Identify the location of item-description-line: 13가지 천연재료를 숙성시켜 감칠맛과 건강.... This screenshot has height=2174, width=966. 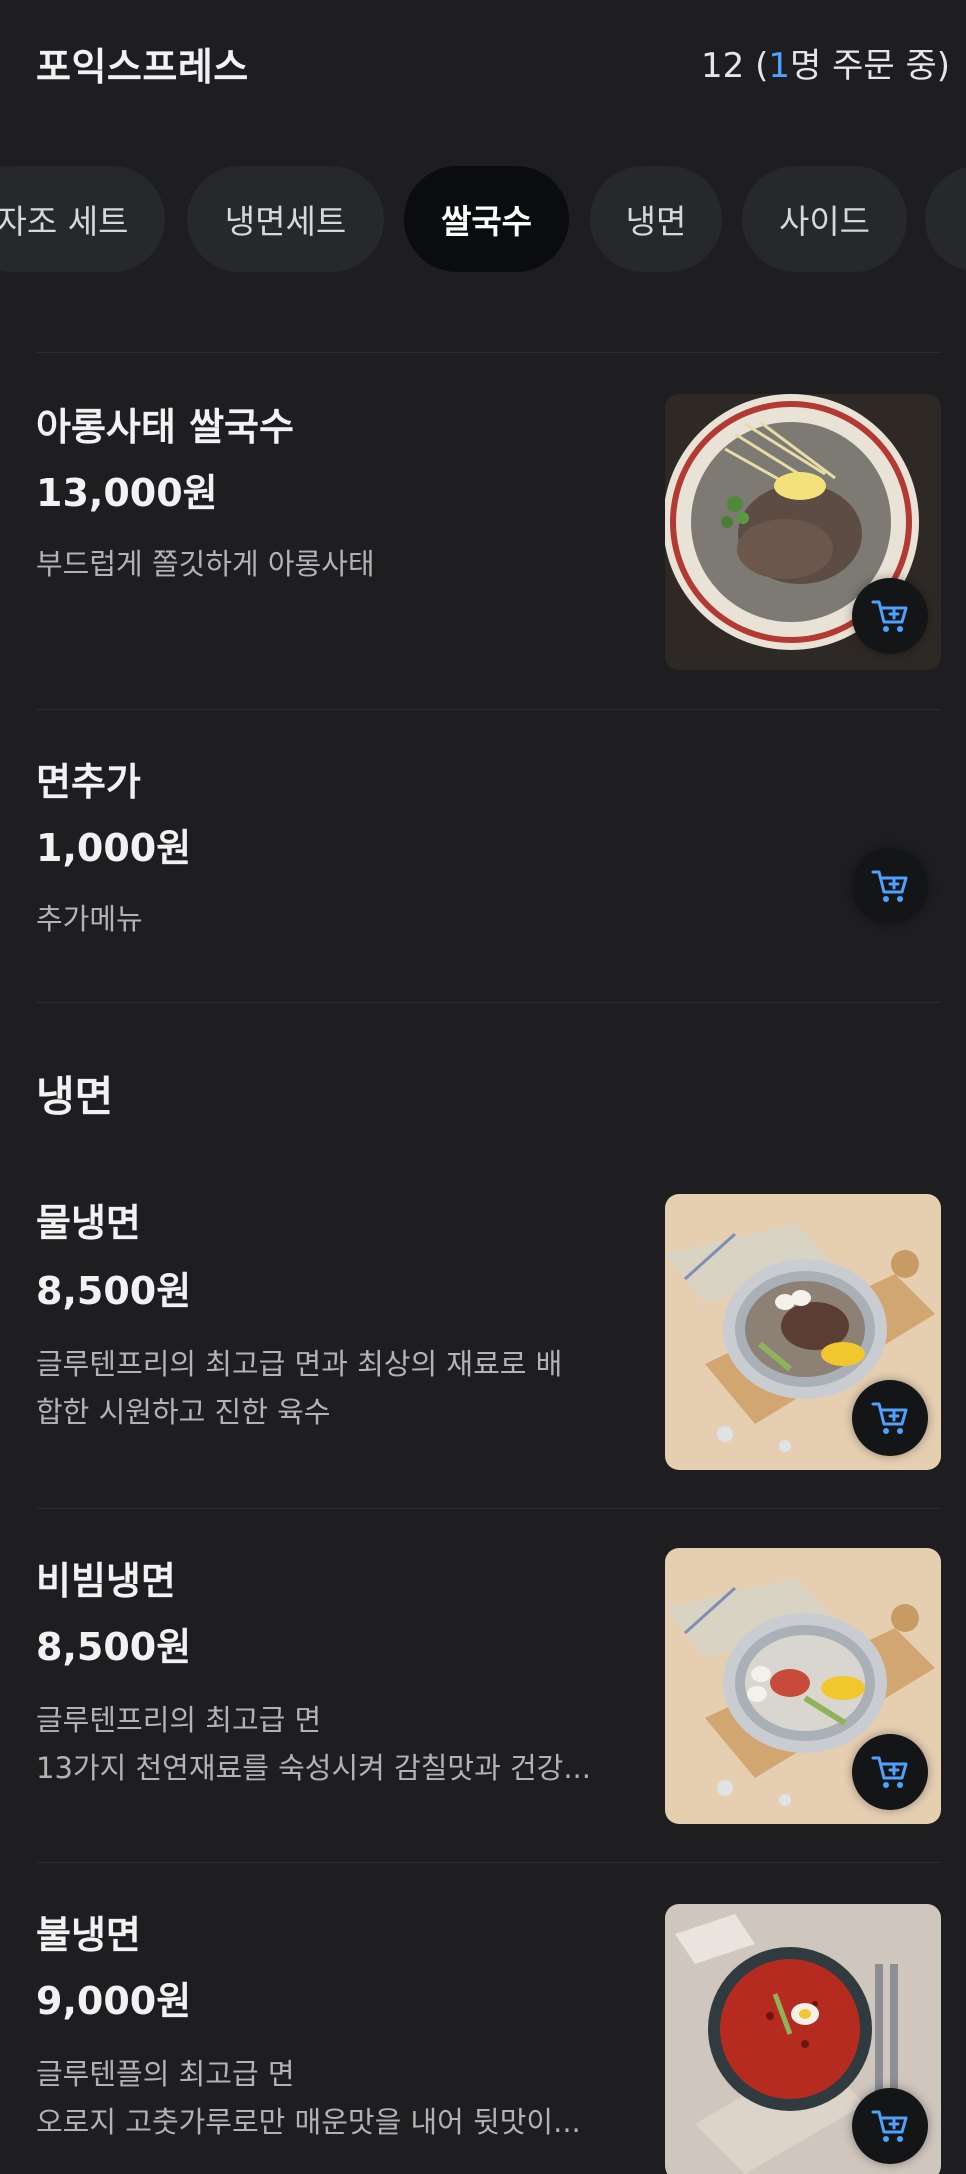
(313, 1768).